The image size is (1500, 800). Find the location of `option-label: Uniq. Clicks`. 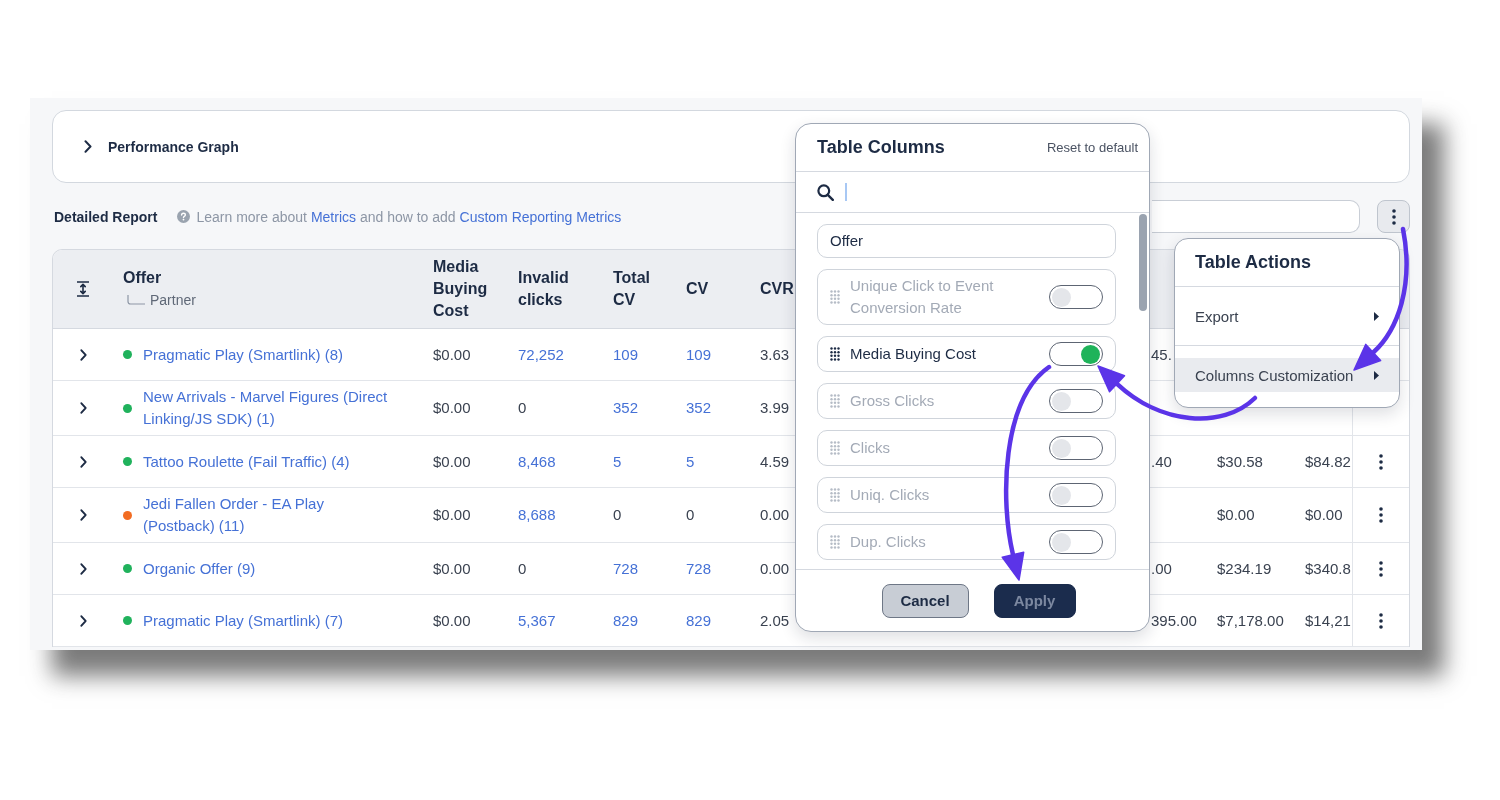

option-label: Uniq. Clicks is located at coordinates (890, 495).